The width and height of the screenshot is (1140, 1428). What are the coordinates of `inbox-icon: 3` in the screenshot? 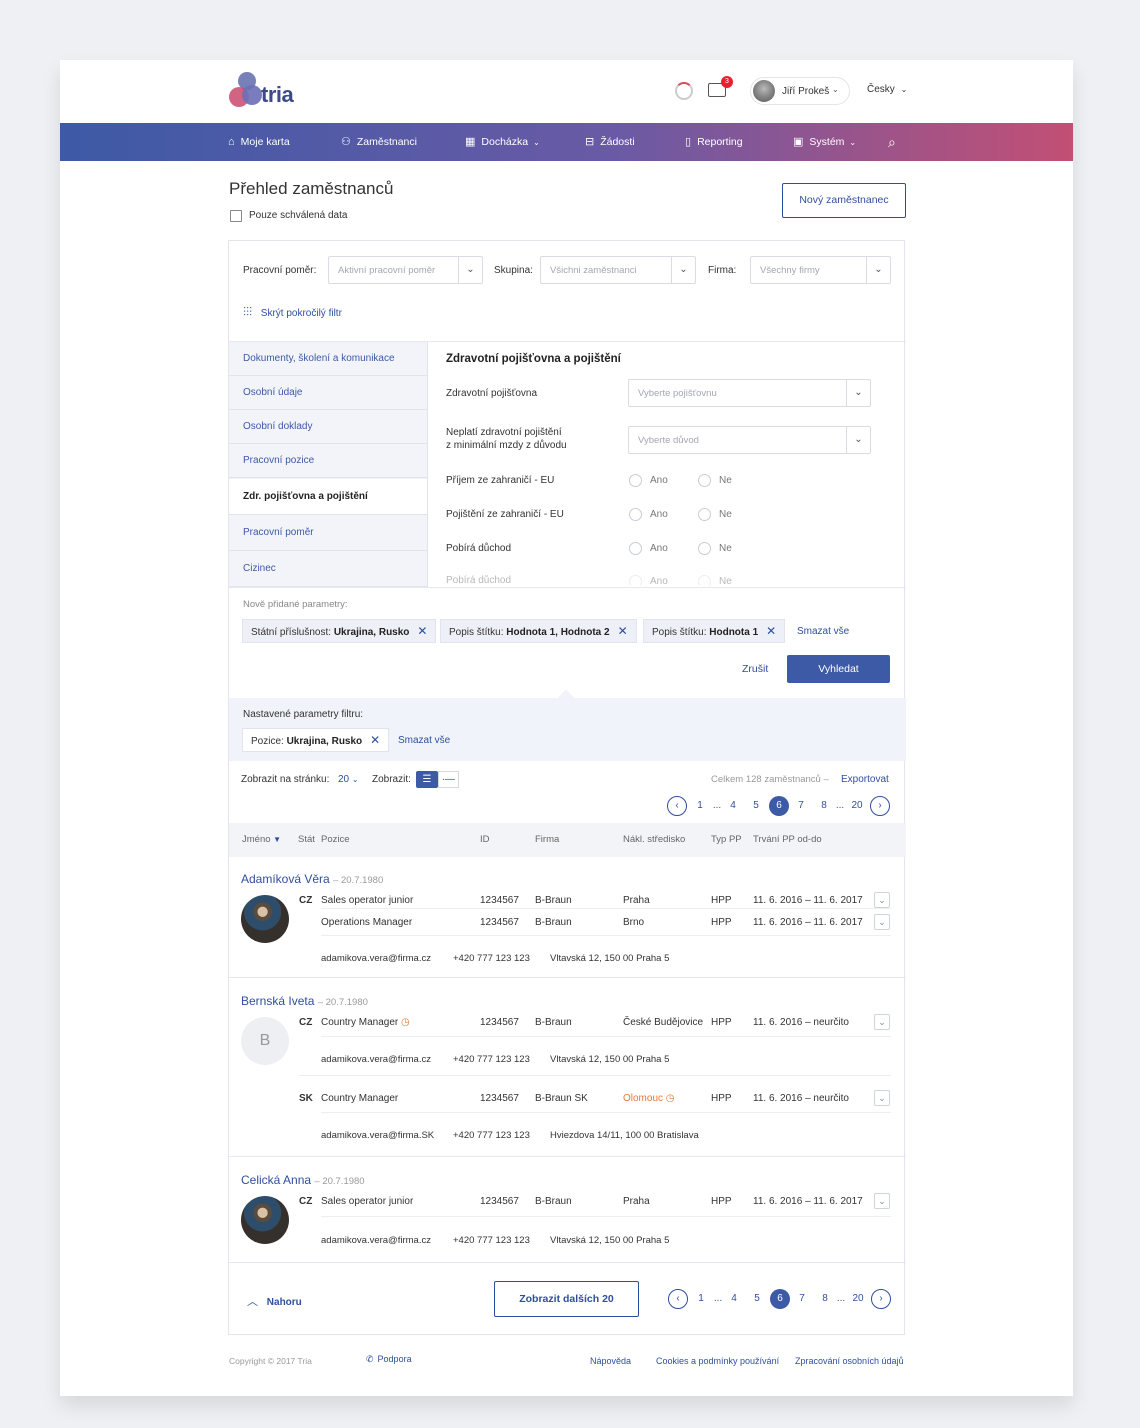 It's located at (720, 86).